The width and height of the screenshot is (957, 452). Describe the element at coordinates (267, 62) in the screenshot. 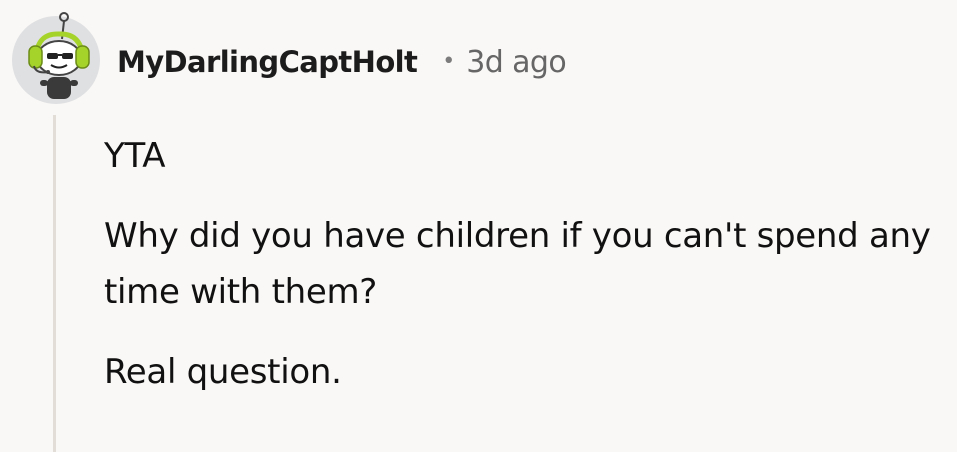

I see `username-link: MyDarlingCaptHolt` at that location.